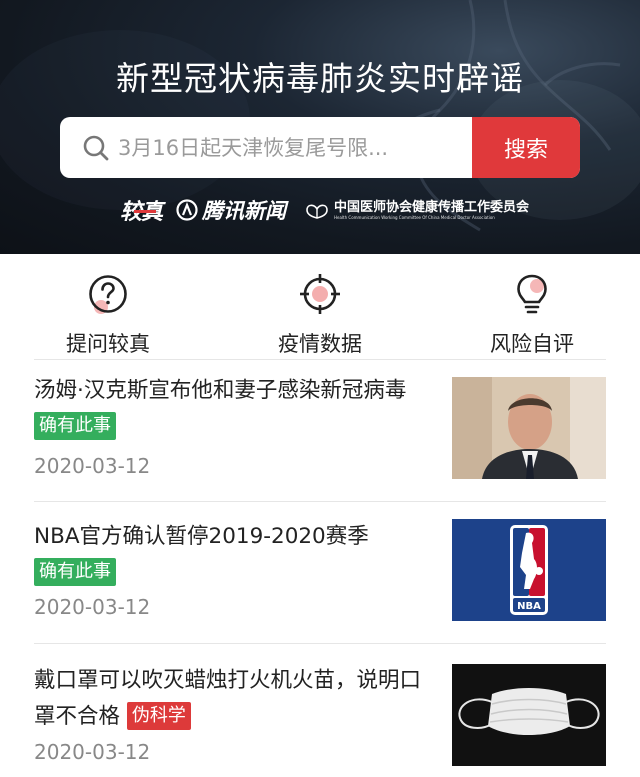  What do you see at coordinates (108, 315) in the screenshot?
I see `nav-ask-jiaozhen: 提问较真` at bounding box center [108, 315].